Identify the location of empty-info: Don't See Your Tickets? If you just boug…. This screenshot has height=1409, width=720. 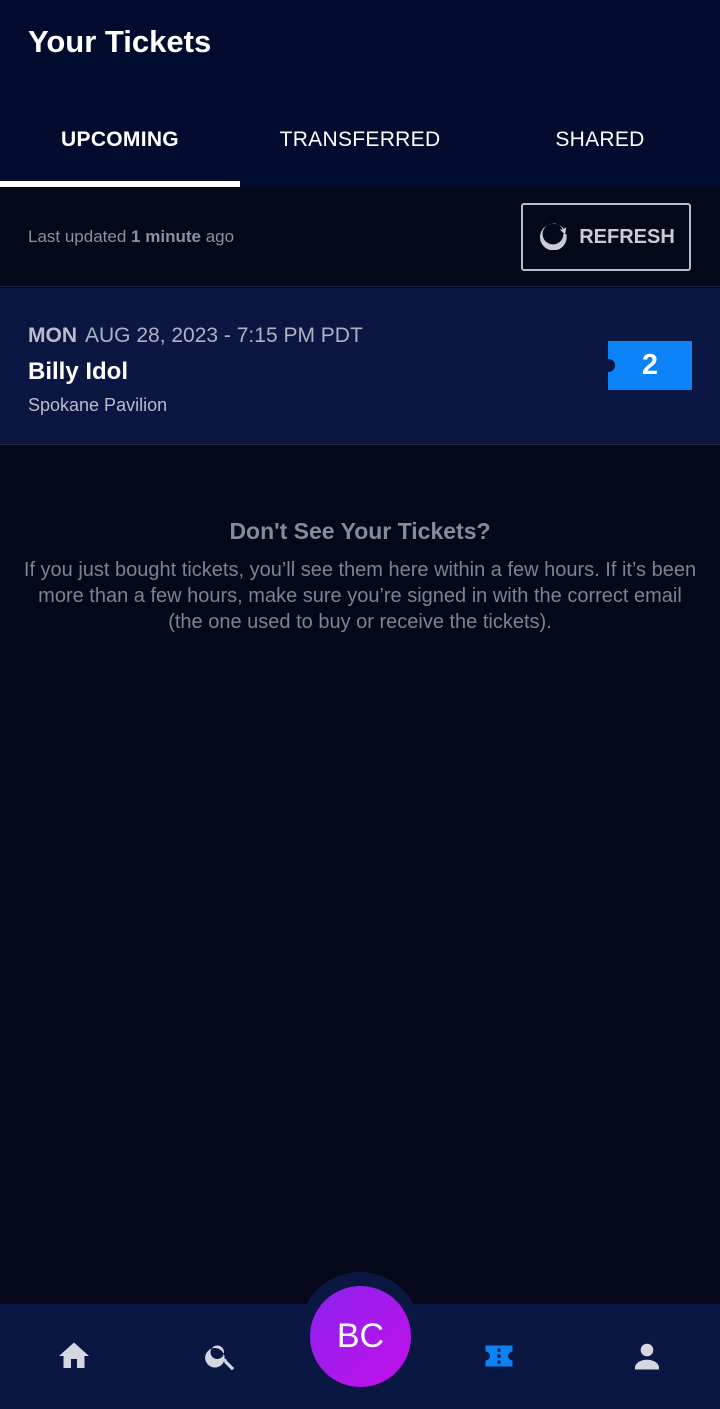
(360, 576).